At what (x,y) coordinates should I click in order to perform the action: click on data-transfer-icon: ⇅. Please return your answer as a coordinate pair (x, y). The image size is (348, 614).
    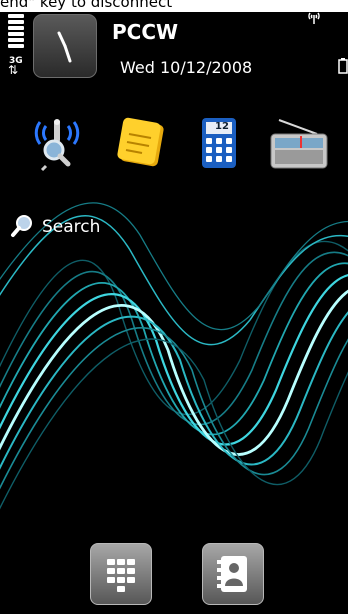
    Looking at the image, I should click on (13, 70).